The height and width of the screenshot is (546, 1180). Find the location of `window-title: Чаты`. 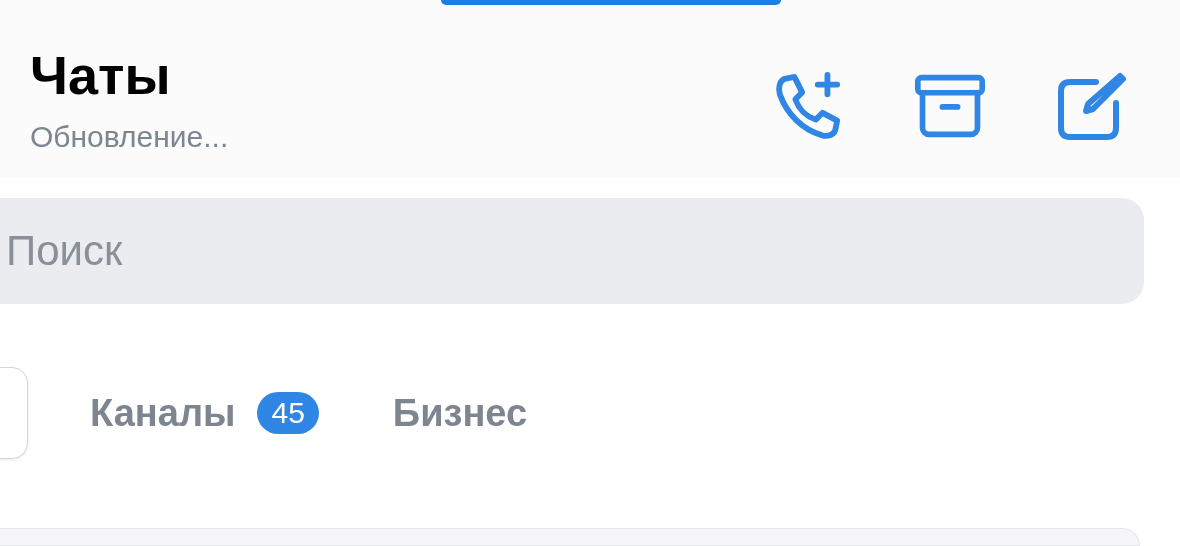

window-title: Чаты is located at coordinates (101, 75).